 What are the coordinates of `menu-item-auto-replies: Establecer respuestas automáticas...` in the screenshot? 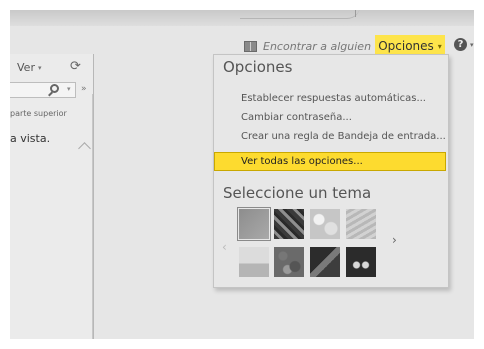 It's located at (333, 98).